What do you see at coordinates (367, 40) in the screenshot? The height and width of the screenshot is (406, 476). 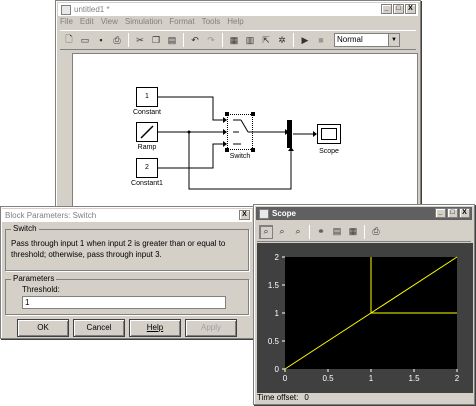 I see `simulation-mode-select: Normal ▼` at bounding box center [367, 40].